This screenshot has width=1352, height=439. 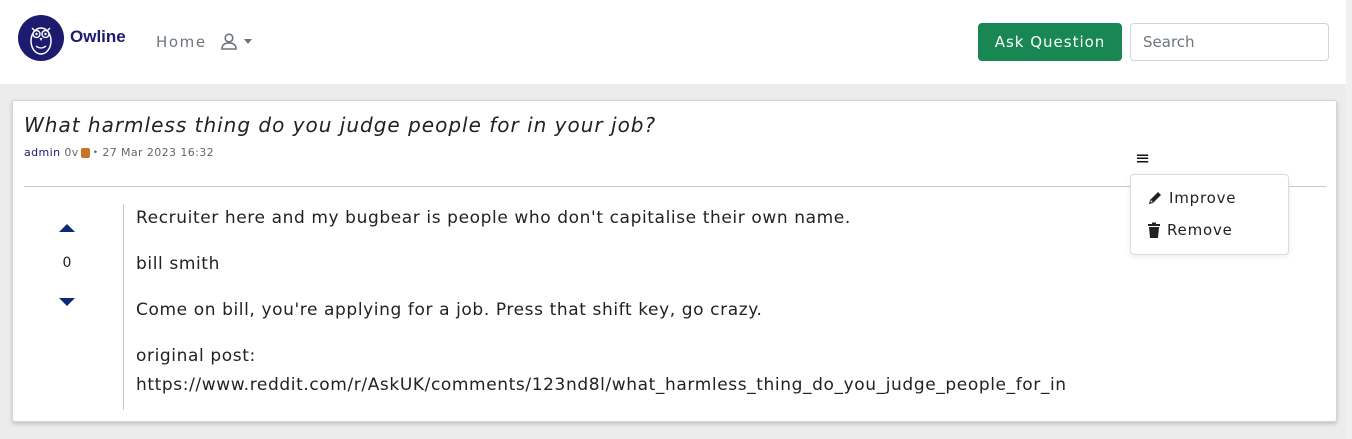 I want to click on ask-question-button: Ask Question, so click(x=1050, y=42).